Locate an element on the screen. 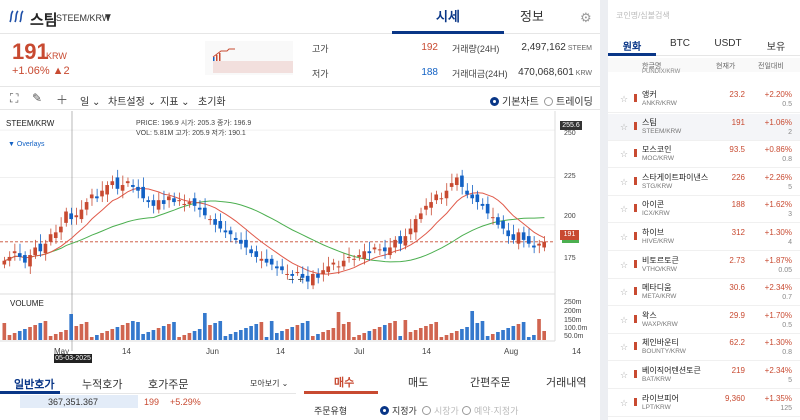 Image resolution: width=800 pixels, height=420 pixels. basic-chart-radio: 기본차트 is located at coordinates (514, 100).